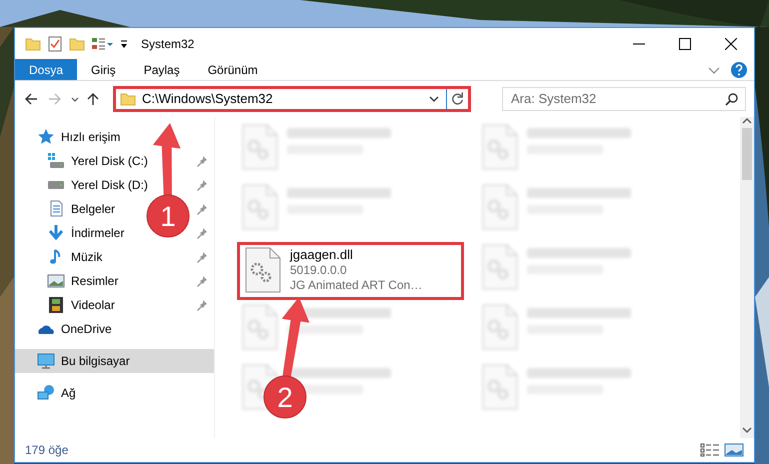 The image size is (769, 464). What do you see at coordinates (77, 44) in the screenshot?
I see `new-folder-icon` at bounding box center [77, 44].